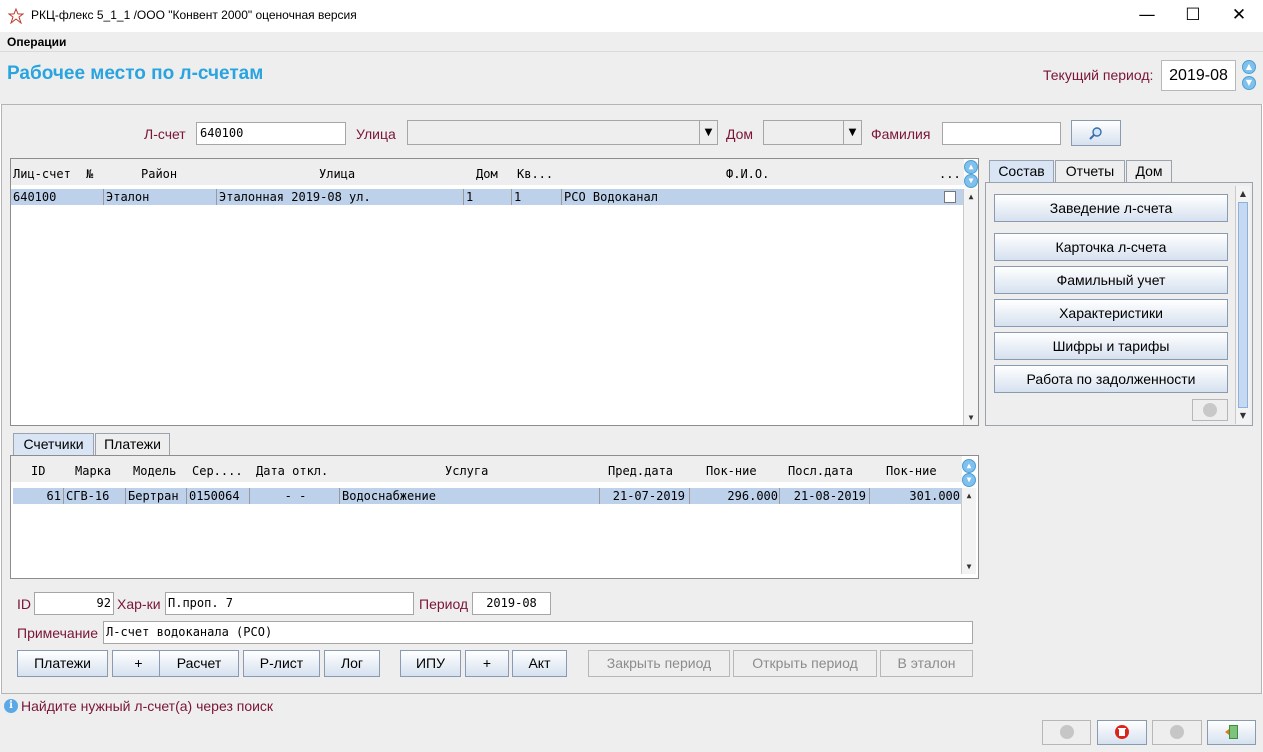  I want to click on tab-house: Дом, so click(1149, 171).